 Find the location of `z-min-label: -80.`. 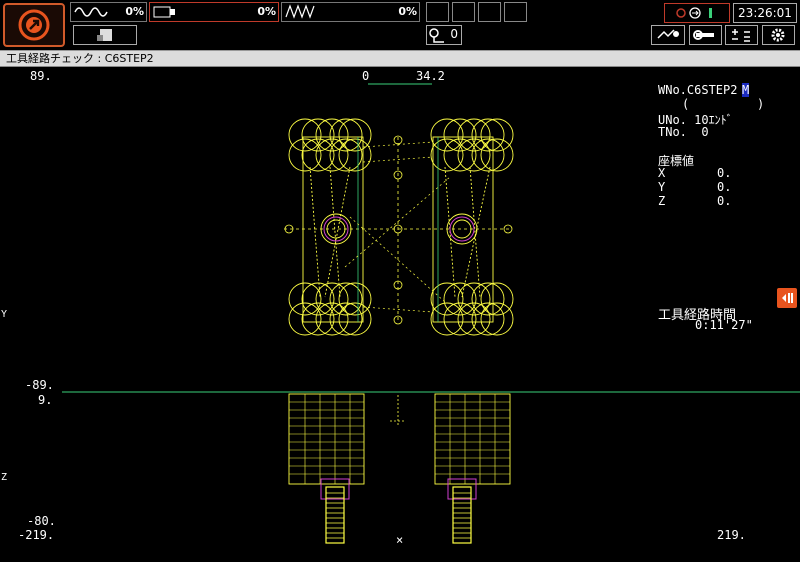

z-min-label: -80. is located at coordinates (41, 521).